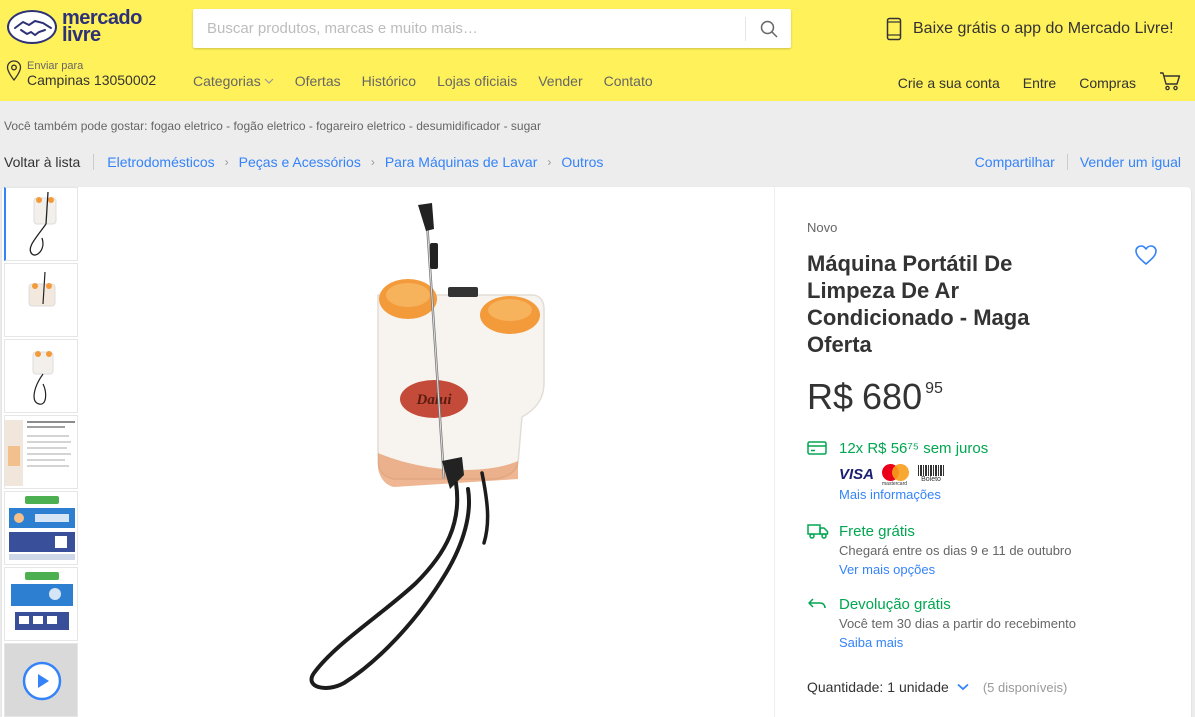 The height and width of the screenshot is (717, 1195). I want to click on thumbnail-gallery, so click(41, 452).